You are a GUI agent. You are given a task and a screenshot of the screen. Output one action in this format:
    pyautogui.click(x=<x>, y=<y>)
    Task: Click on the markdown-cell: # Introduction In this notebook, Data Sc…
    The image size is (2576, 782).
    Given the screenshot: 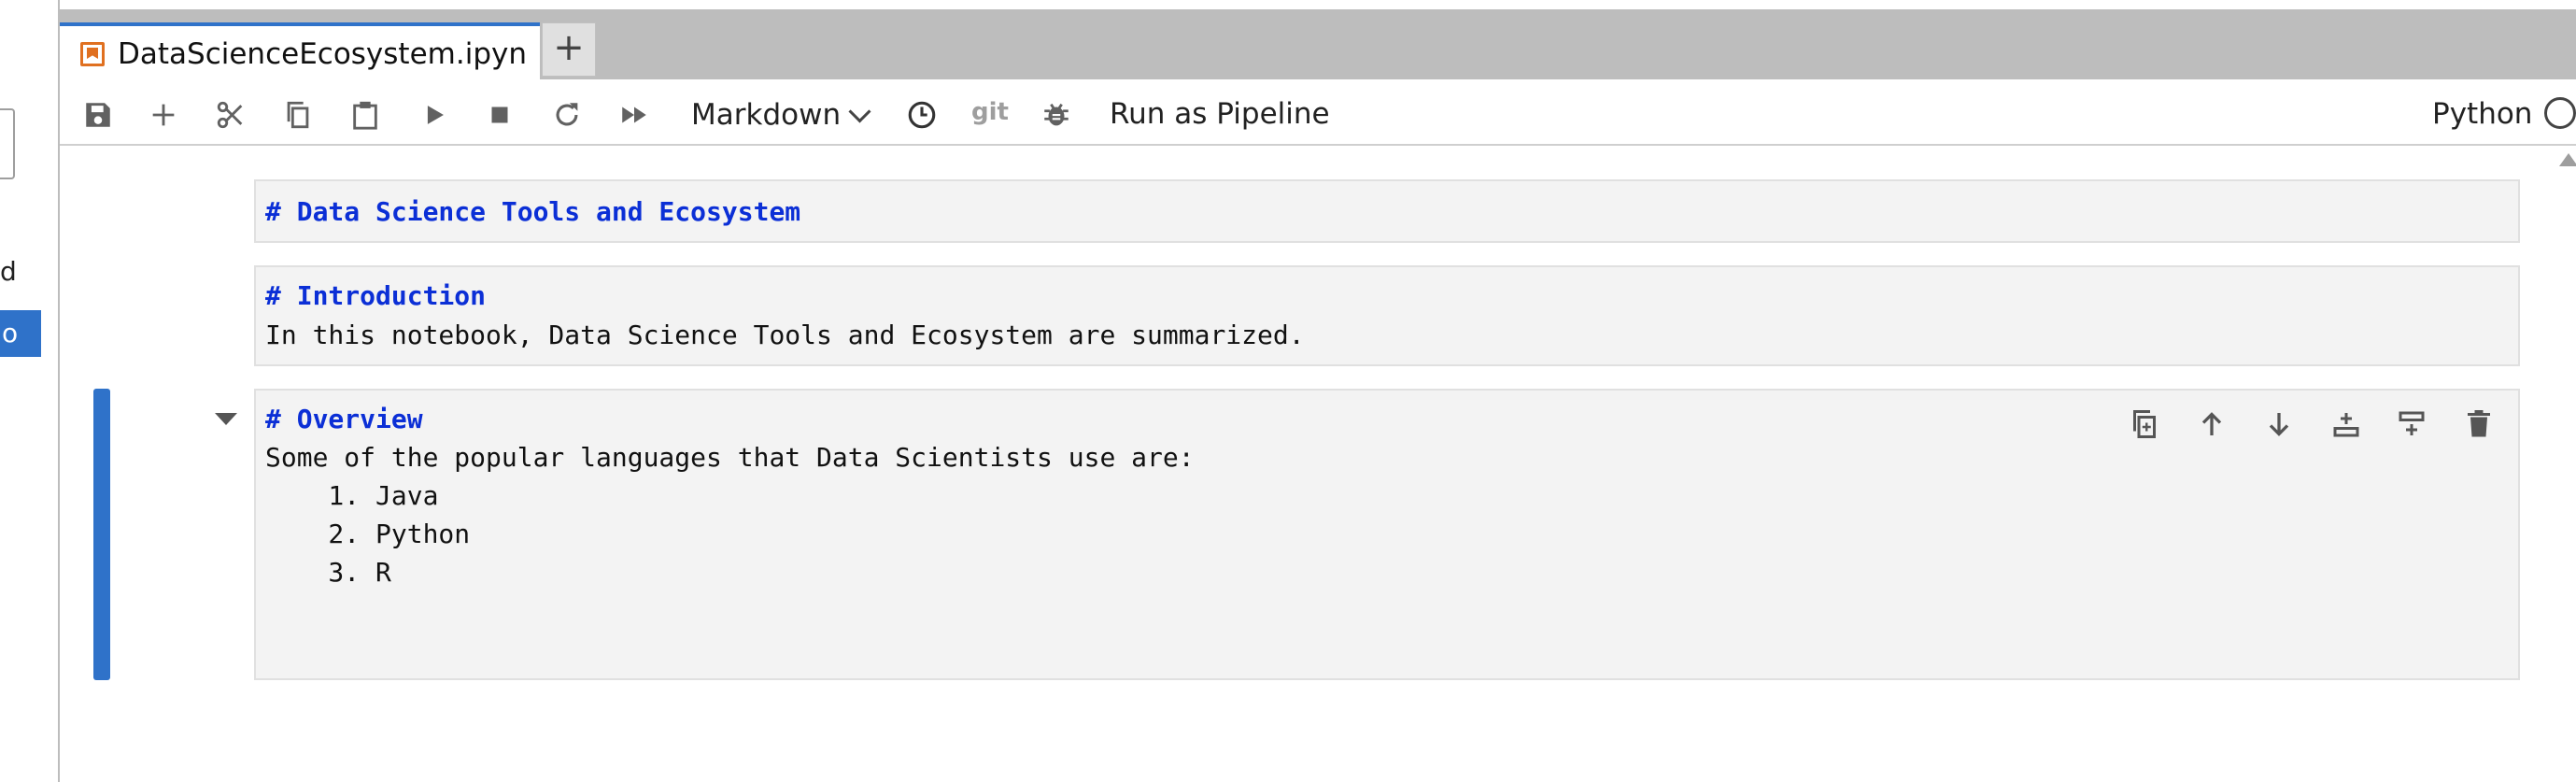 What is the action you would take?
    pyautogui.click(x=1387, y=315)
    